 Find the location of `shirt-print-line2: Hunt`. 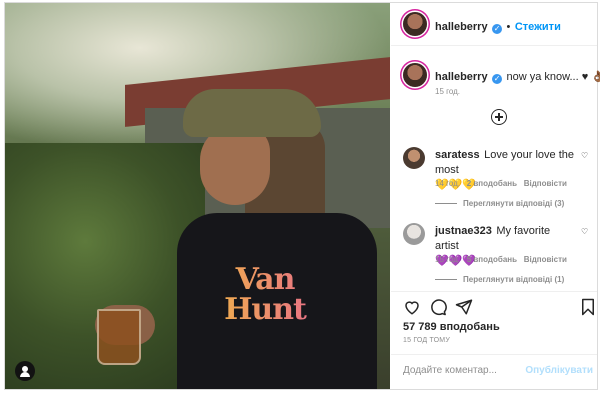

shirt-print-line2: Hunt is located at coordinates (265, 309).